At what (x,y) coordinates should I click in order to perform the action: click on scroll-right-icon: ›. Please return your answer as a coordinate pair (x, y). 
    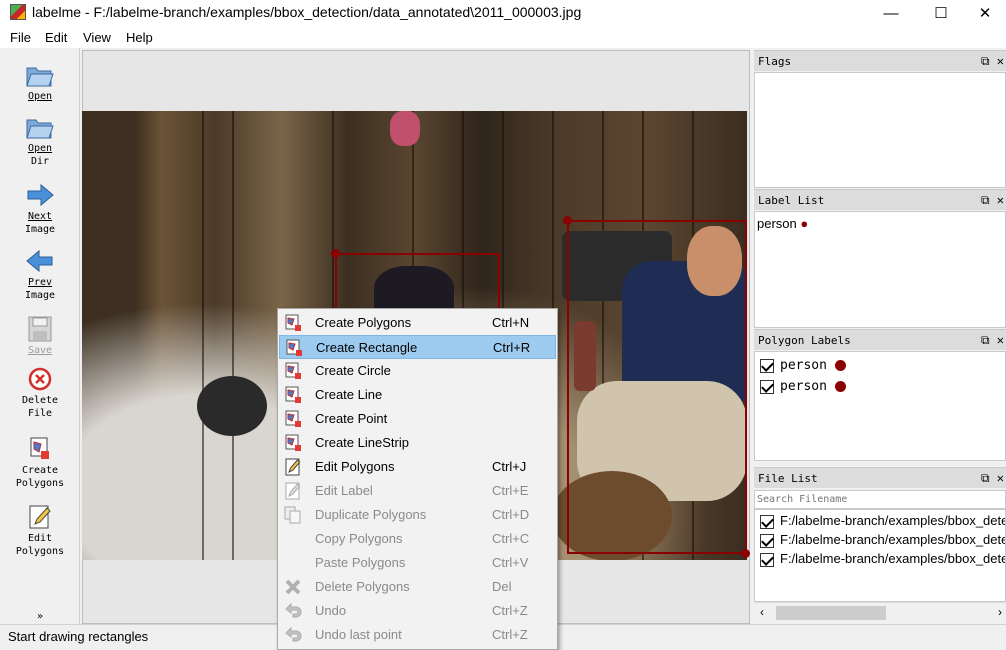
    Looking at the image, I should click on (1000, 612).